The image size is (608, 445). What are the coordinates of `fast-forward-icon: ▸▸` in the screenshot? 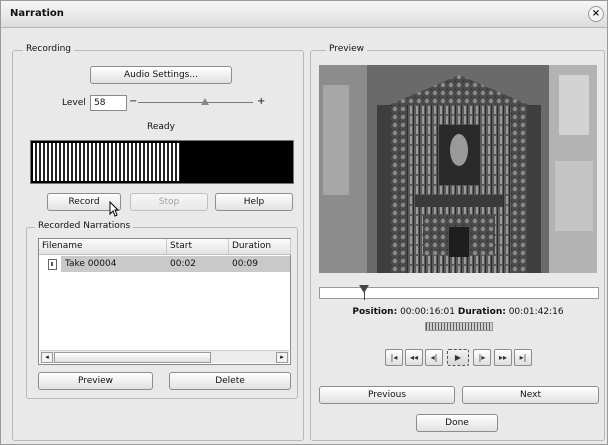 It's located at (503, 357).